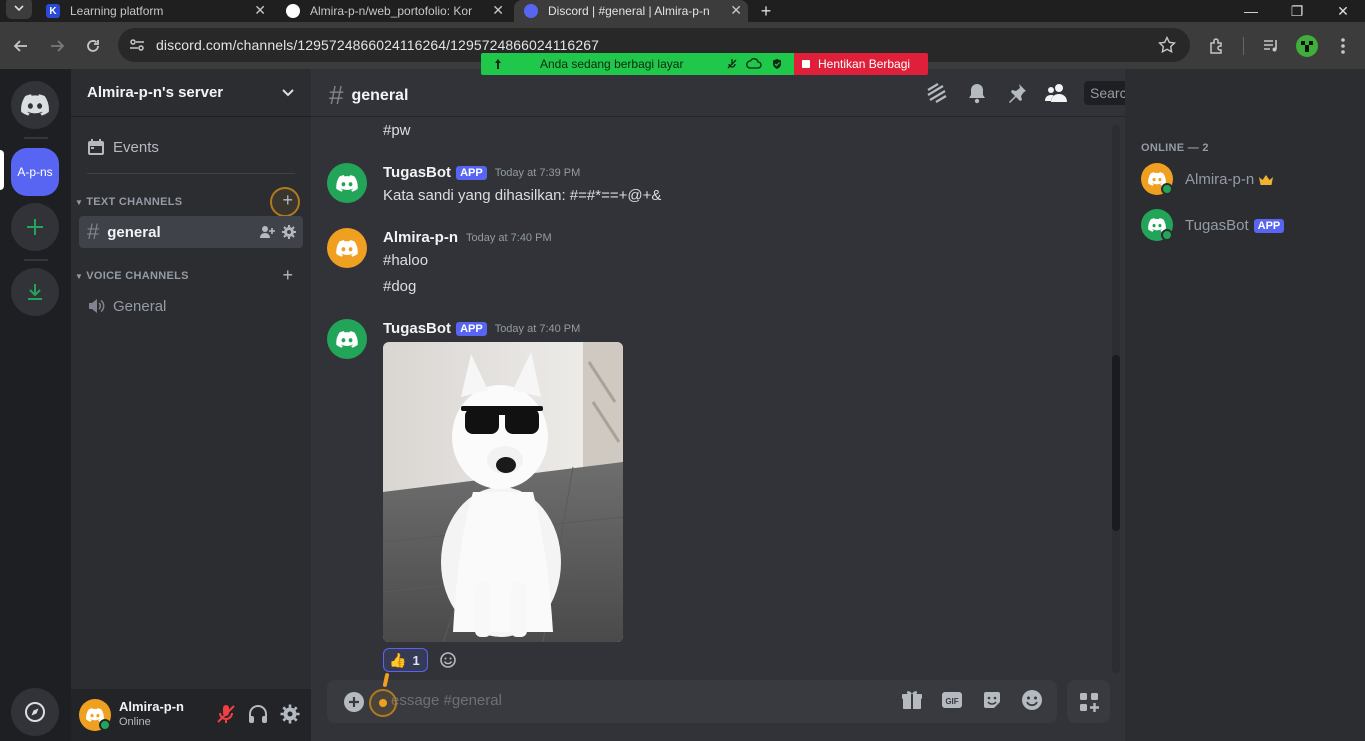 The height and width of the screenshot is (741, 1365). I want to click on create-text-channel-button: +, so click(287, 200).